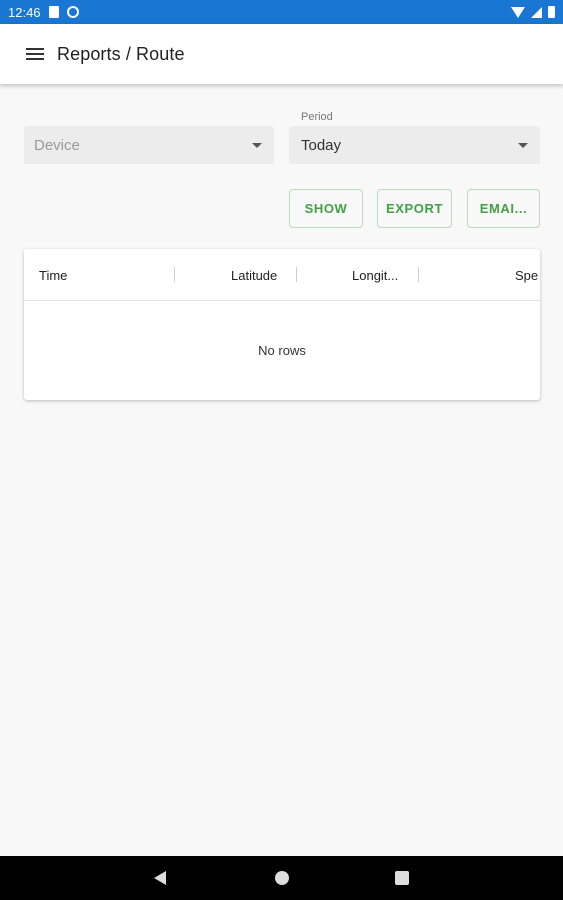 This screenshot has height=900, width=563. I want to click on column-header-speed: Spe, so click(526, 275).